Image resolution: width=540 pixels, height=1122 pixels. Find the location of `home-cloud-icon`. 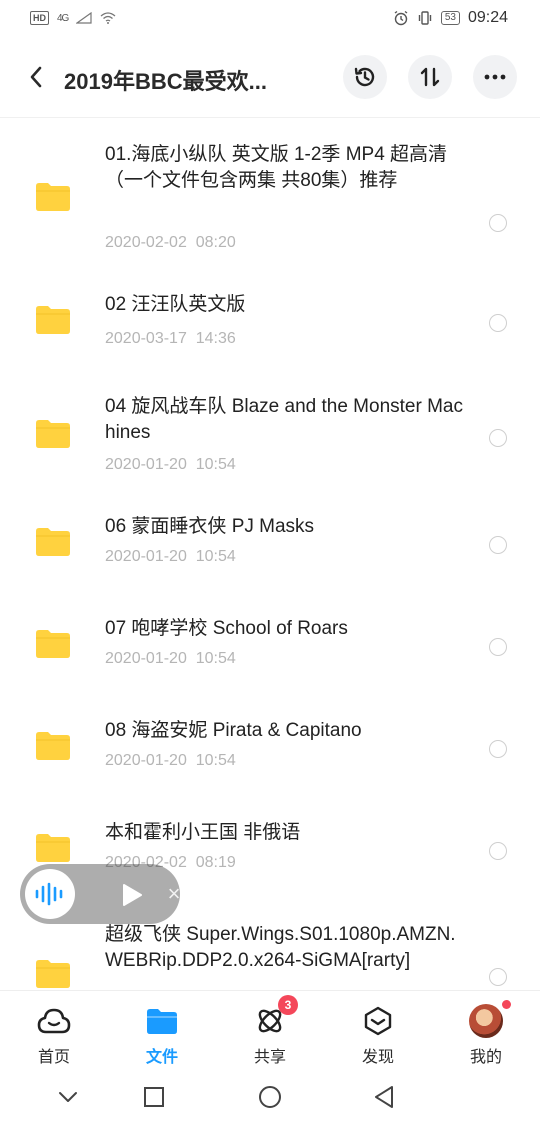

home-cloud-icon is located at coordinates (54, 1021).